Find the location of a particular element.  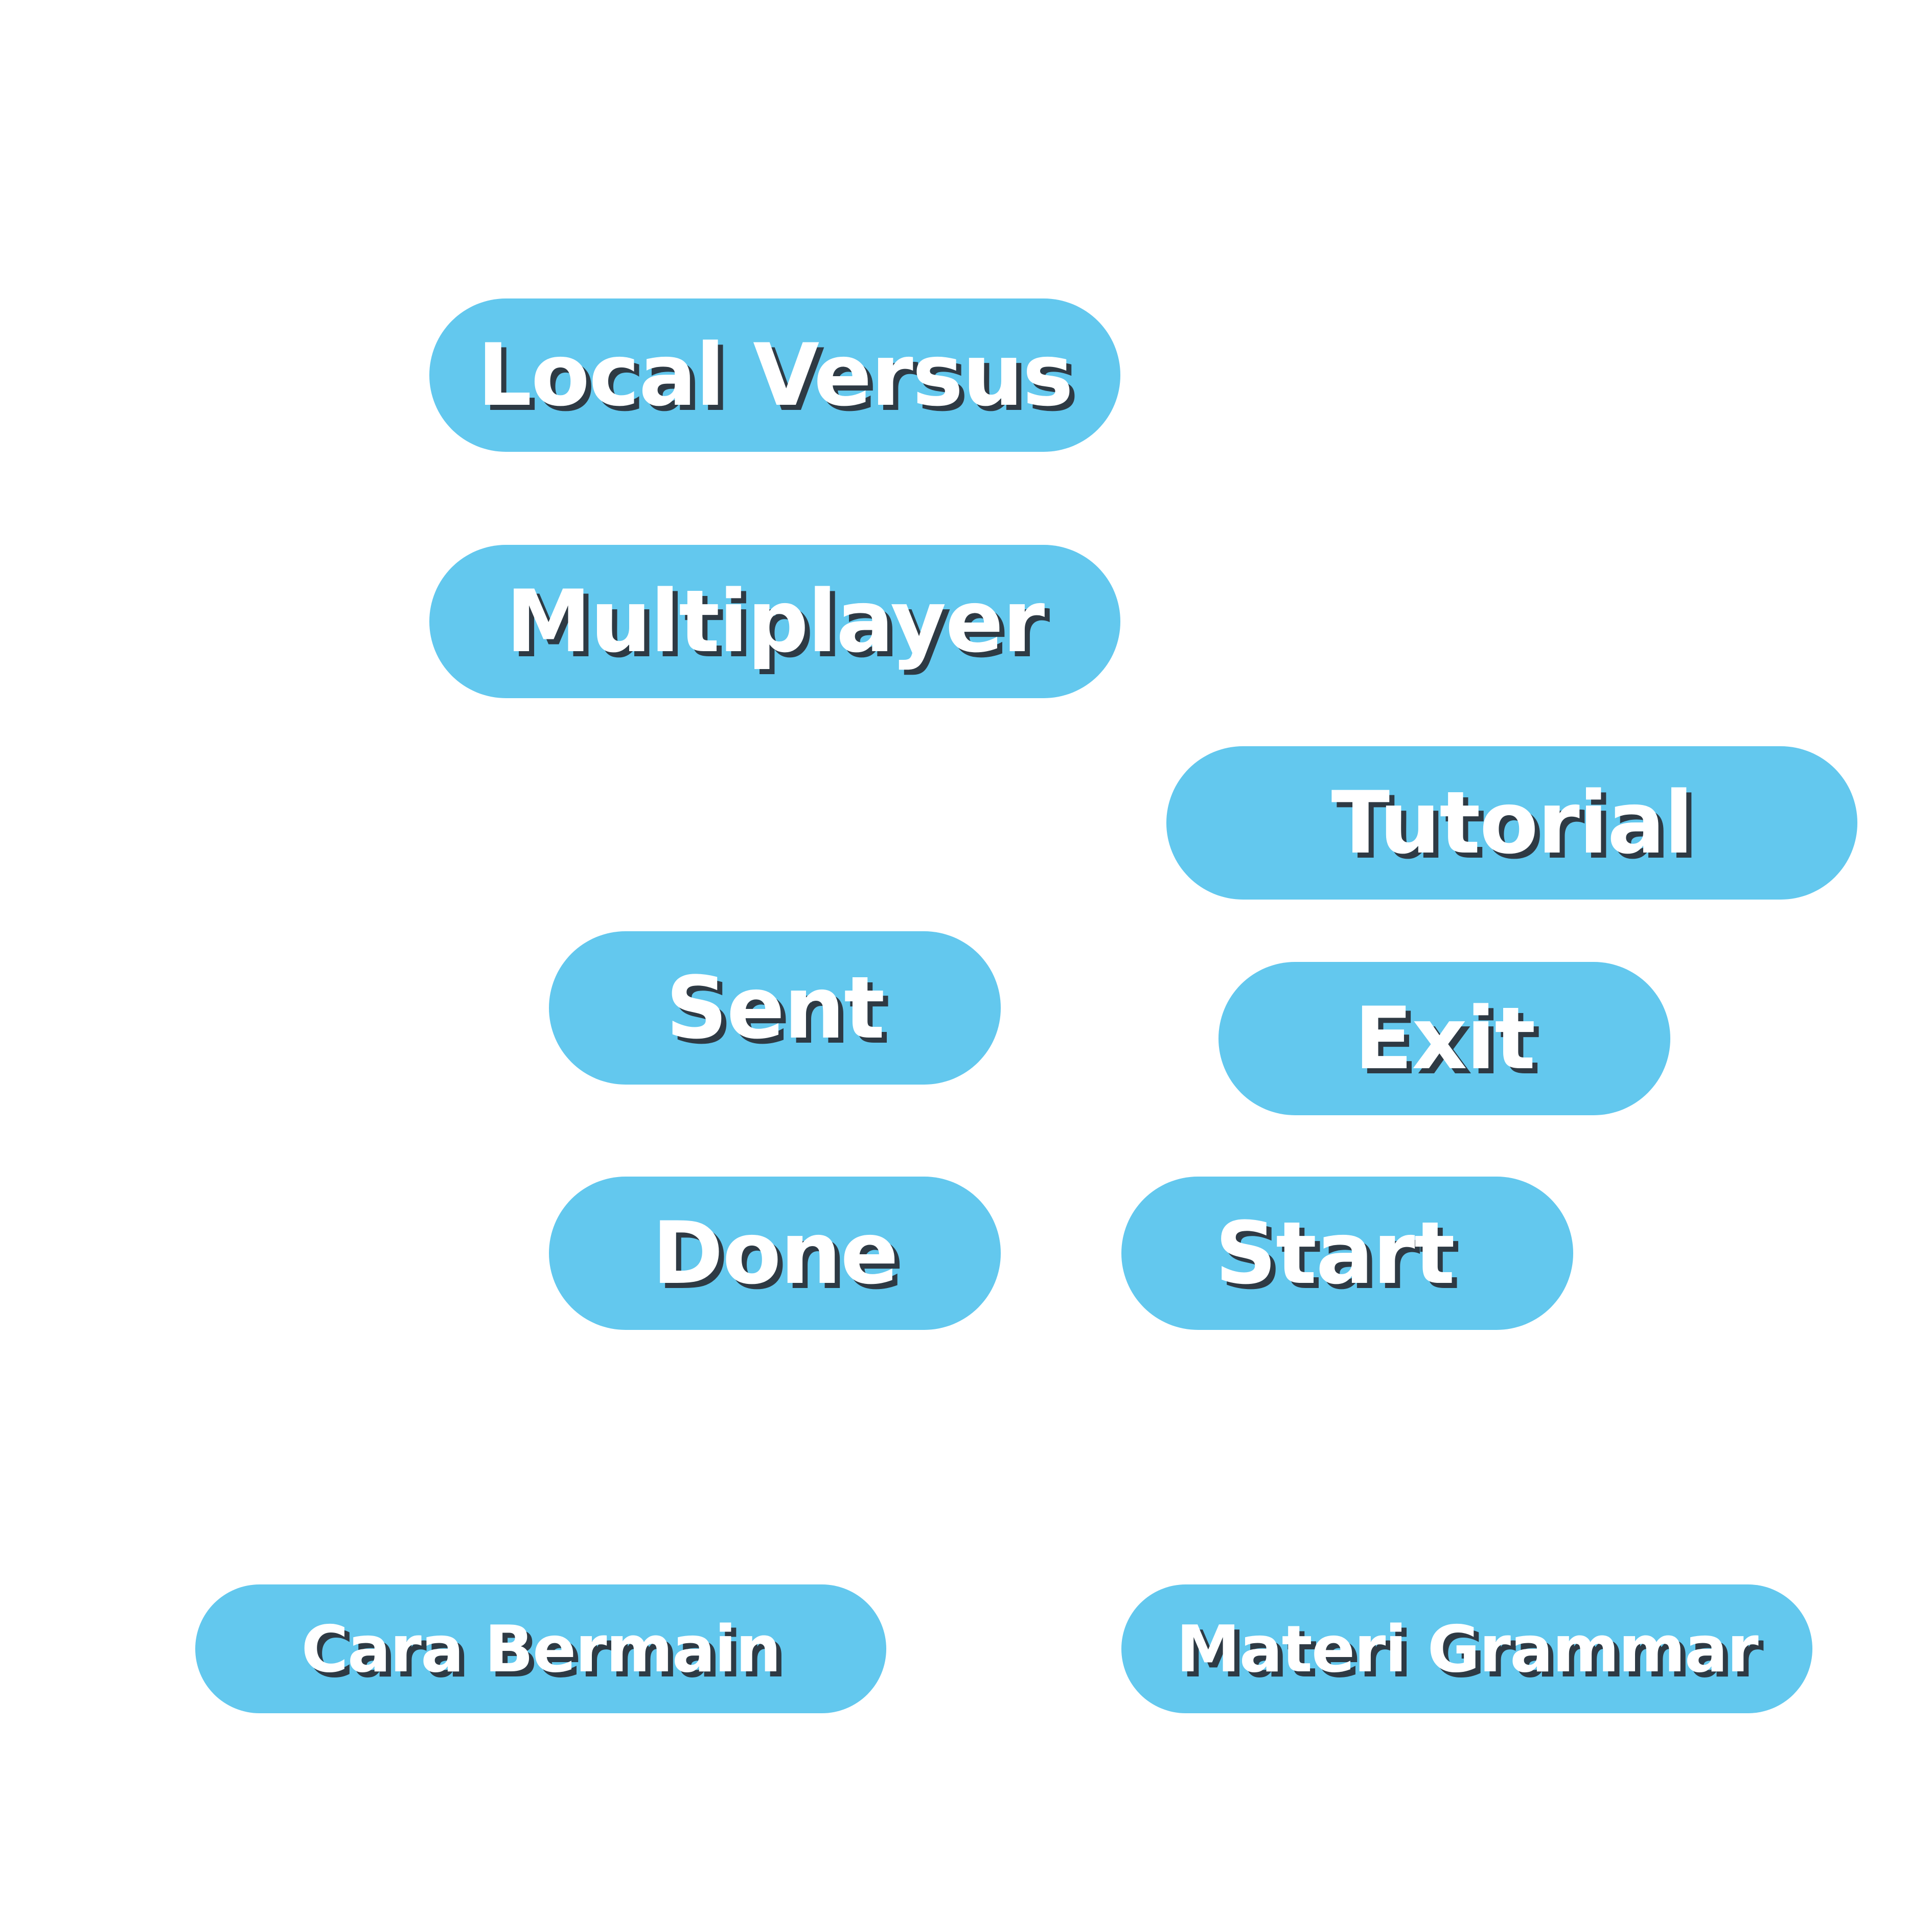

done-label: Done is located at coordinates (775, 1253).